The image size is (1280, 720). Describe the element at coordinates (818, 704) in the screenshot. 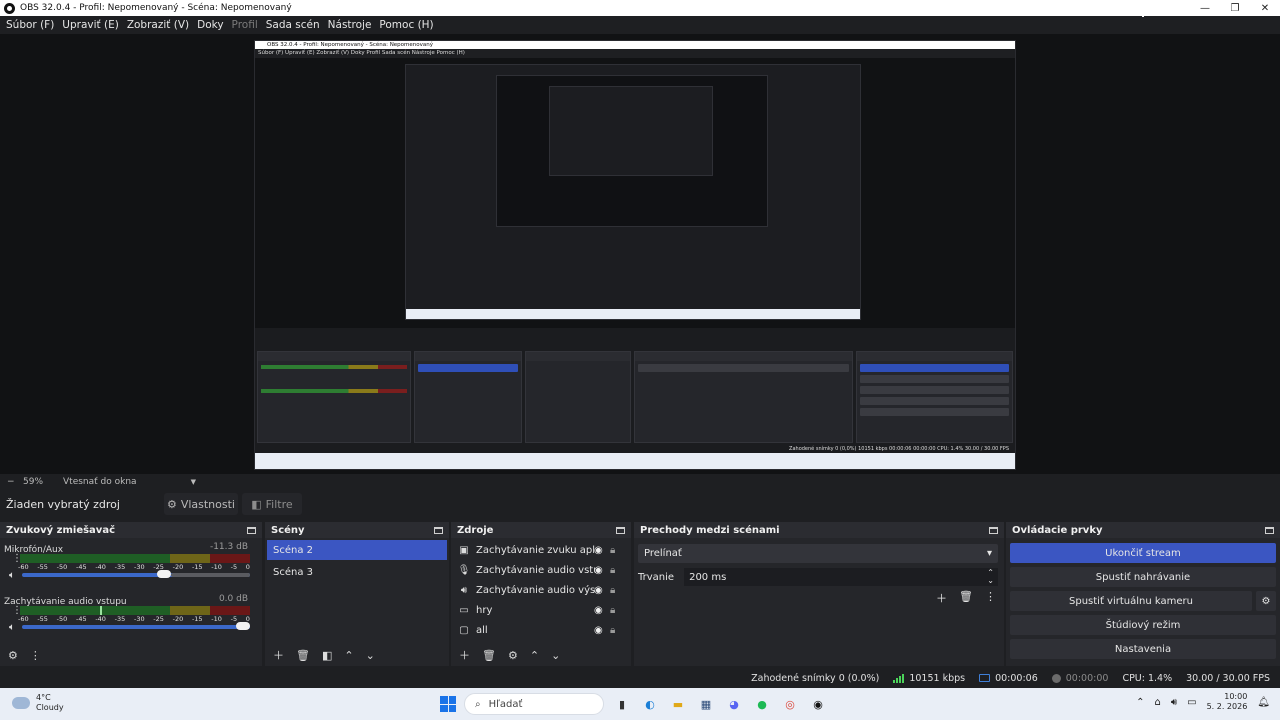

I see `obs-taskbar-icon: ◉` at that location.